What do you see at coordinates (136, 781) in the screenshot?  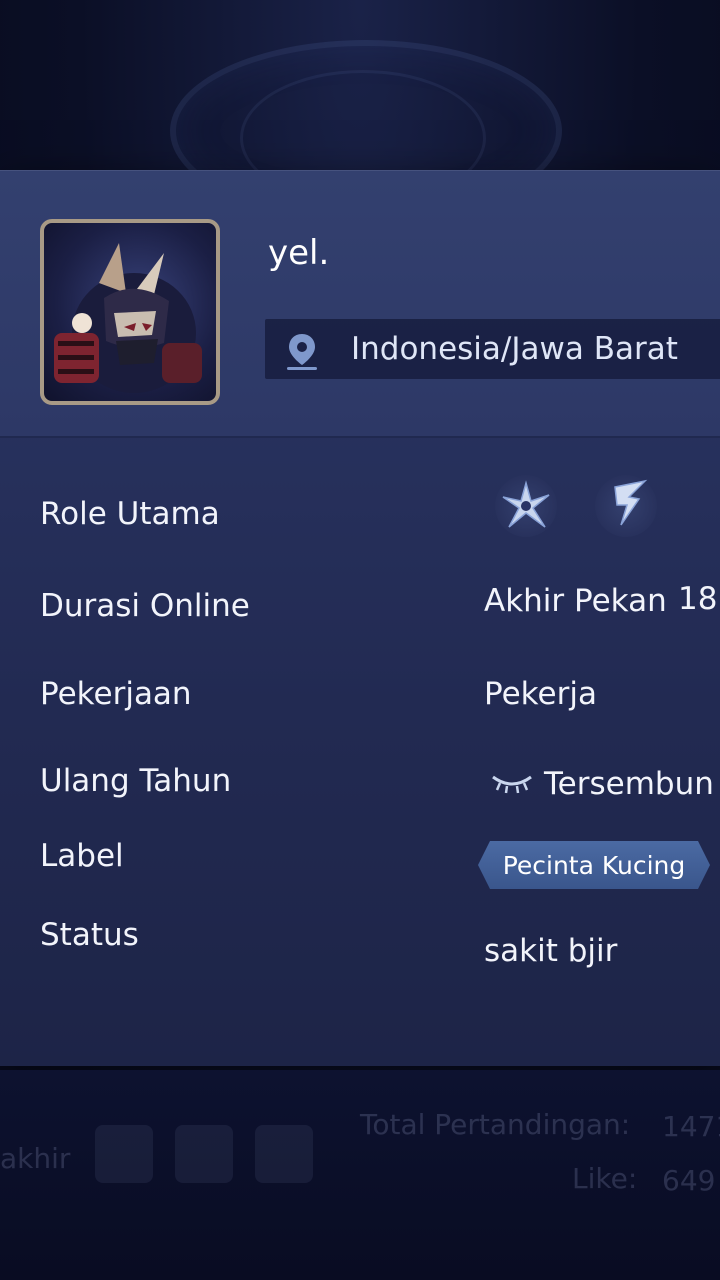 I see `ulang-tahun-label: Ulang Tahun` at bounding box center [136, 781].